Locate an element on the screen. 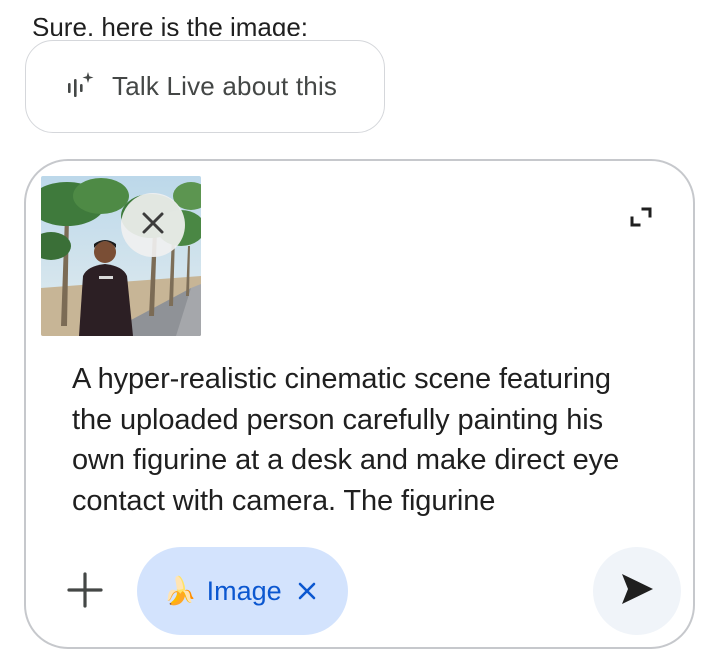 The image size is (720, 651). plus-icon is located at coordinates (85, 592).